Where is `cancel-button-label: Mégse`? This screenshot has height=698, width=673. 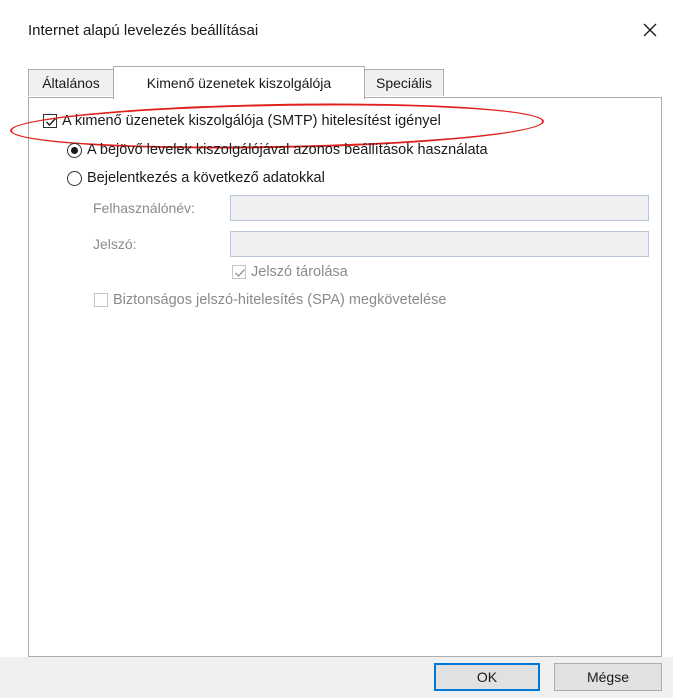 cancel-button-label: Mégse is located at coordinates (608, 677).